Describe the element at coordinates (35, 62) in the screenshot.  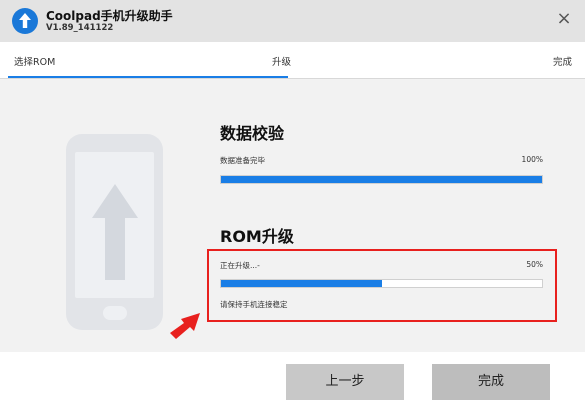
I see `step-select-rom: 选择ROM` at that location.